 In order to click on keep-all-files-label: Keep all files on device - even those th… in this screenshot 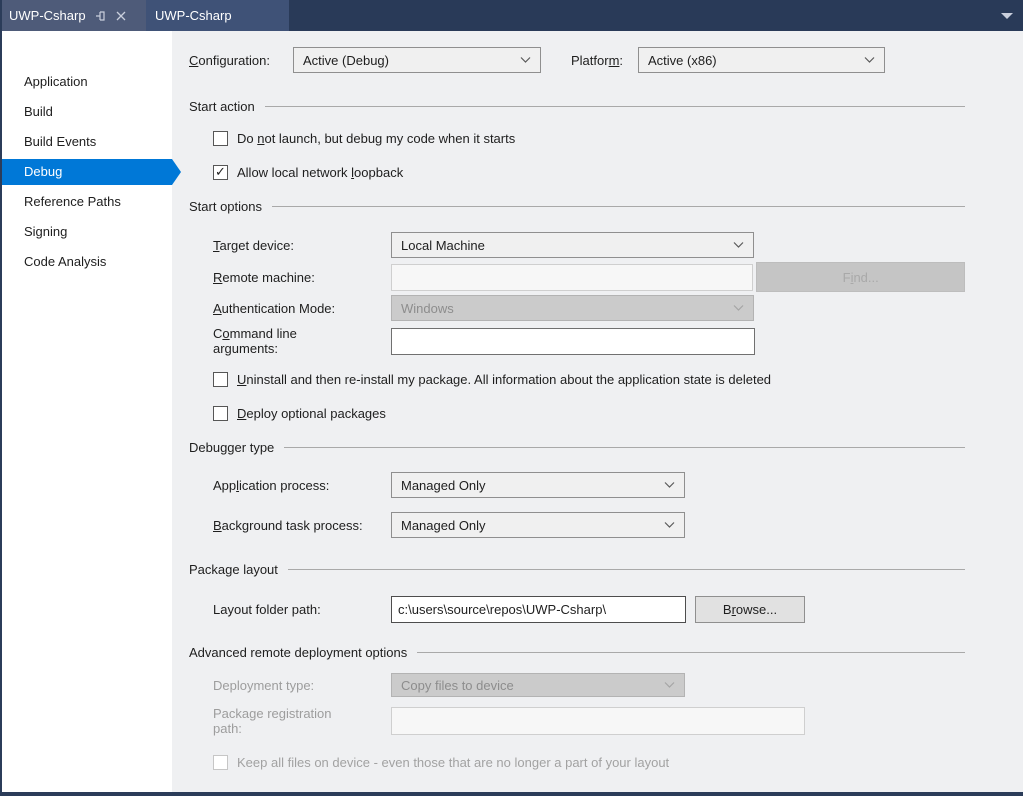, I will do `click(453, 762)`.